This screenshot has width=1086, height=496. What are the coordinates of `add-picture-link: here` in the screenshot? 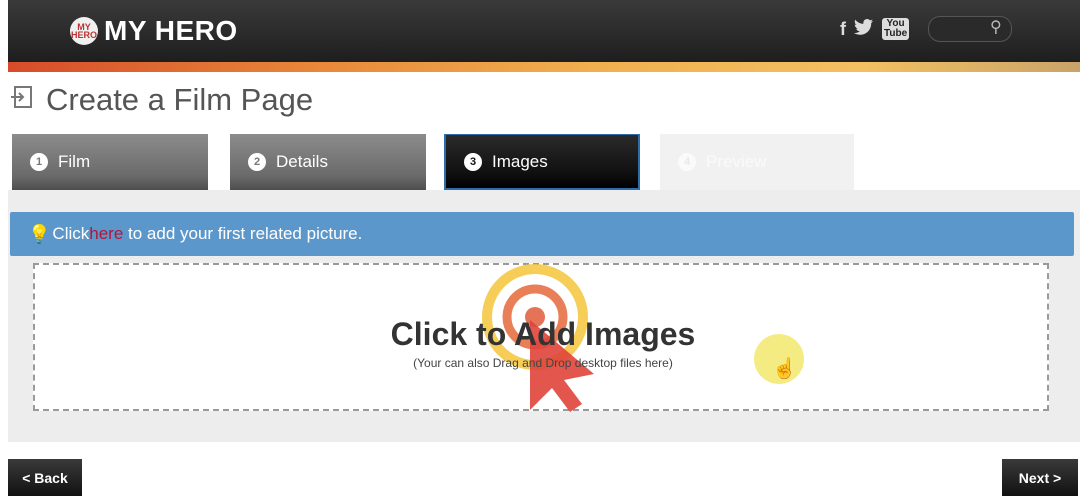 It's located at (106, 234).